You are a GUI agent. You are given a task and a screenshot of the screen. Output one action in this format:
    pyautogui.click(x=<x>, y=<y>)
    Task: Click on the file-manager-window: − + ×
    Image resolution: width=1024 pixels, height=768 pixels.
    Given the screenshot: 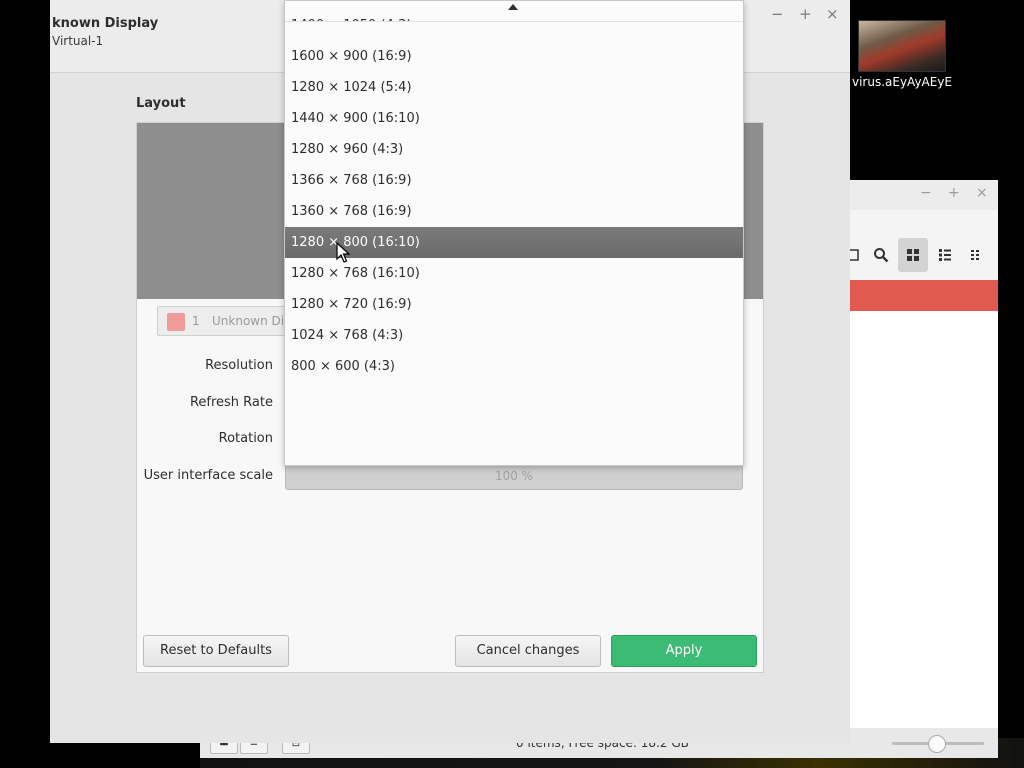 What is the action you would take?
    pyautogui.click(x=922, y=454)
    